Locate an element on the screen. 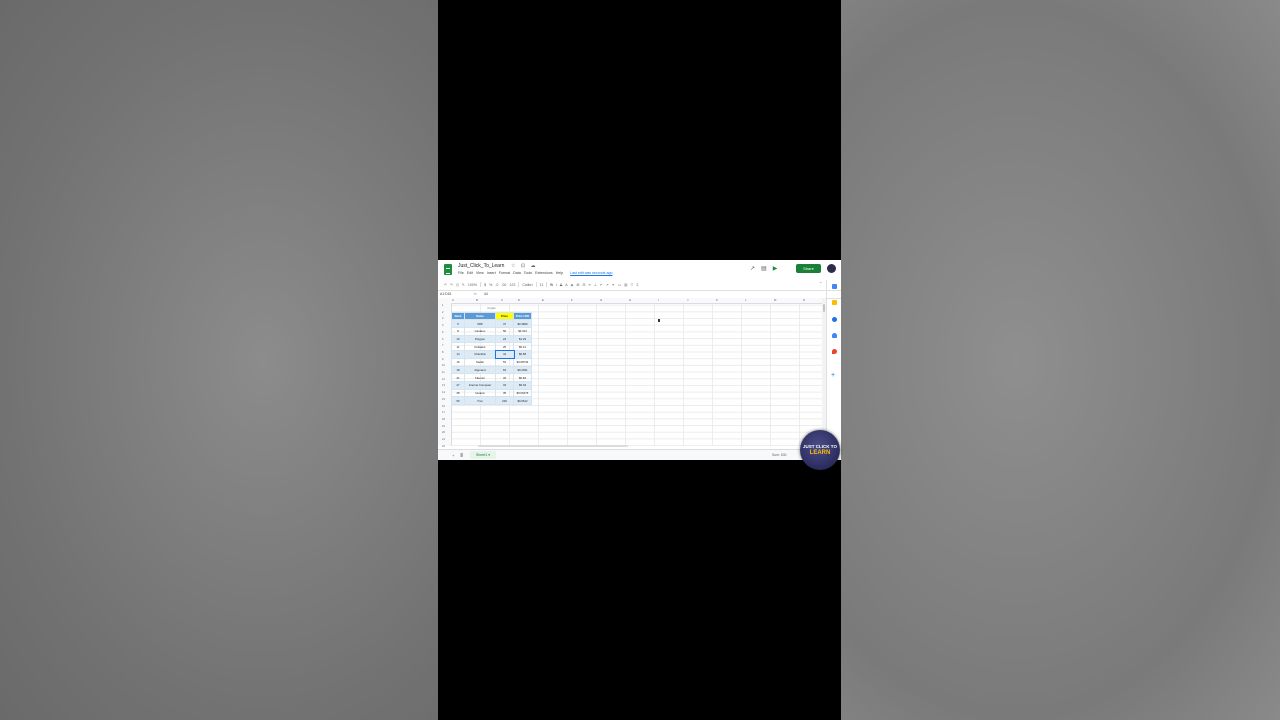 This screenshot has height=720, width=1280. cell-rank: 38 is located at coordinates (458, 393).